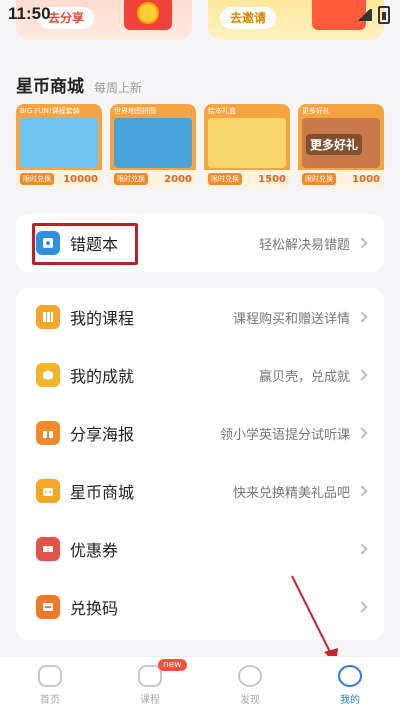 The image size is (400, 712). What do you see at coordinates (247, 179) in the screenshot?
I see `product-footer: 限时兑换 1500` at bounding box center [247, 179].